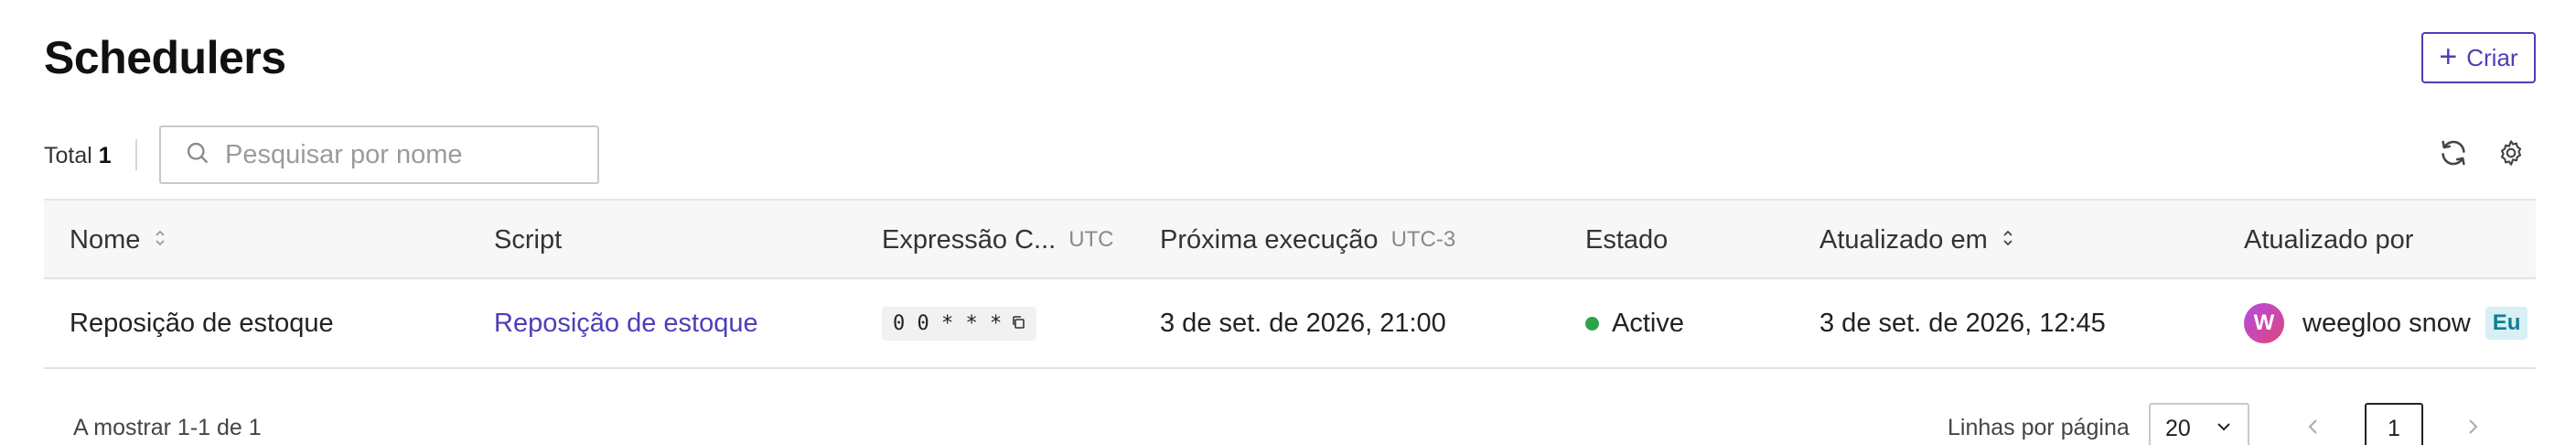 The width and height of the screenshot is (2576, 445). I want to click on copy-icon, so click(1018, 324).